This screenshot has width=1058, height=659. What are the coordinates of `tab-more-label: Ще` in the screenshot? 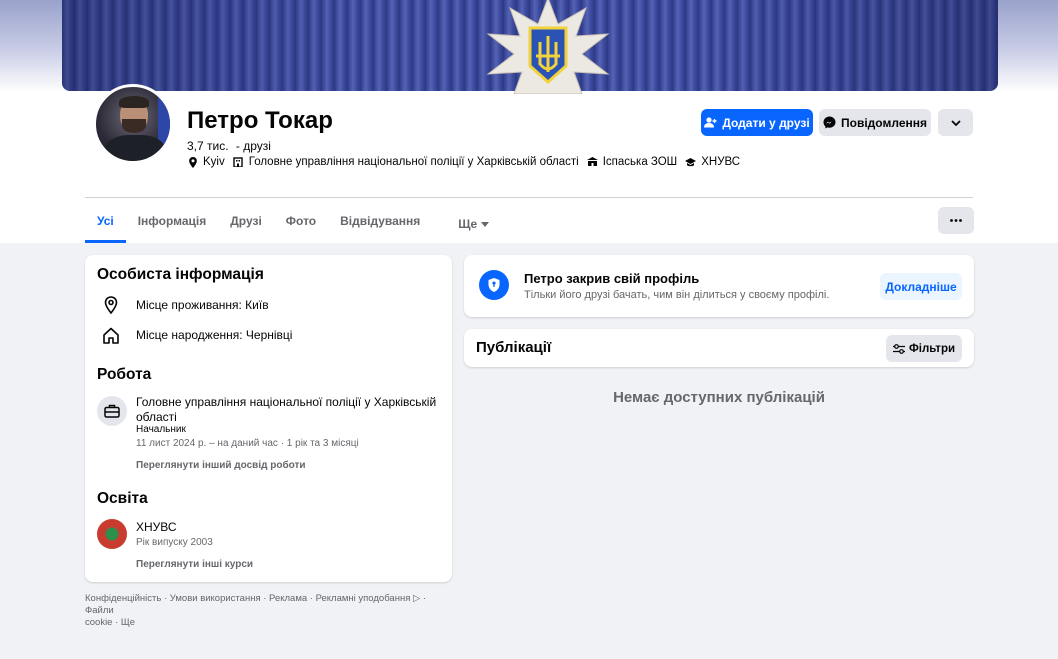 It's located at (468, 224).